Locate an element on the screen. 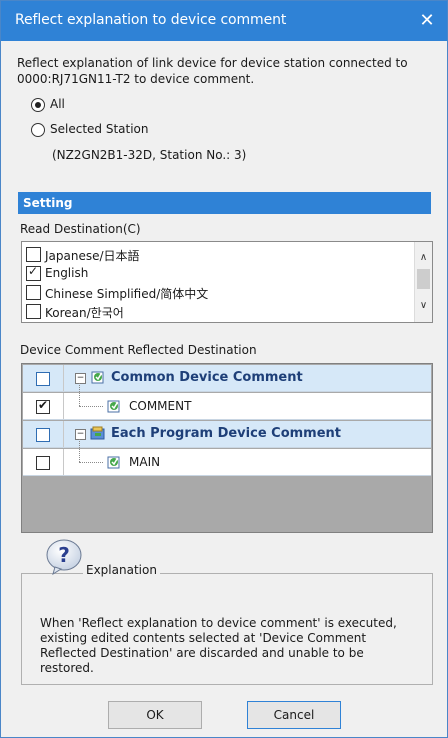 This screenshot has height=738, width=448. radio-selected-station-label: Selected Station is located at coordinates (99, 129).